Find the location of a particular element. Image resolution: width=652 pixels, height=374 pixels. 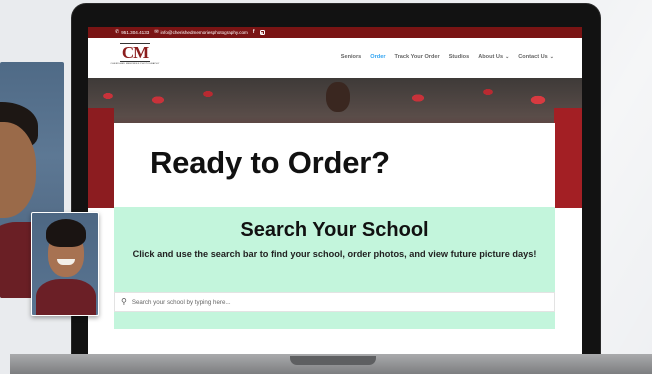

instagram-link is located at coordinates (262, 32).